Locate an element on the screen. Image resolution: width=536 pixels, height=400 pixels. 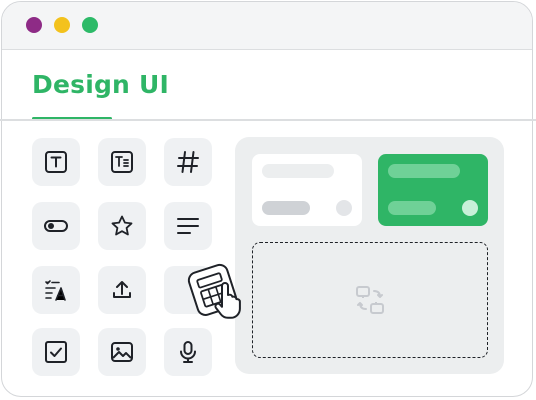
page-title: Design UI is located at coordinates (100, 84).